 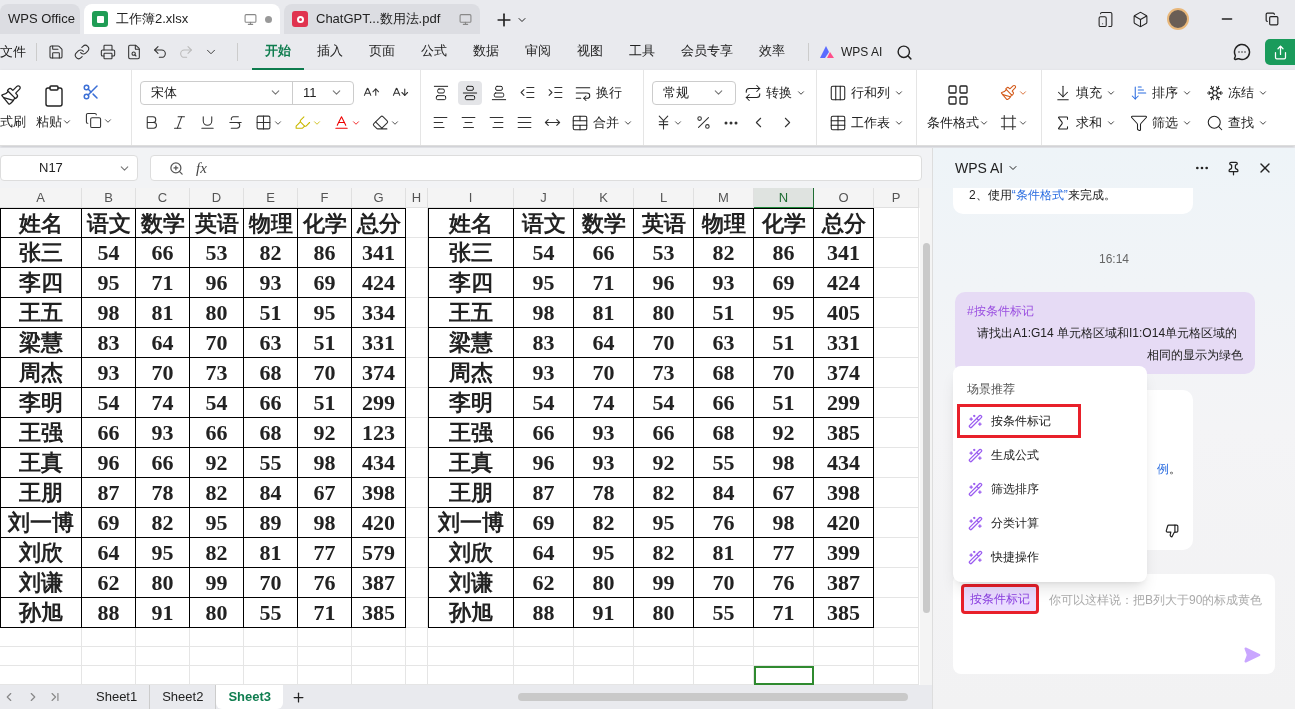 What do you see at coordinates (1114, 259) in the screenshot?
I see `timestamp: 16:14` at bounding box center [1114, 259].